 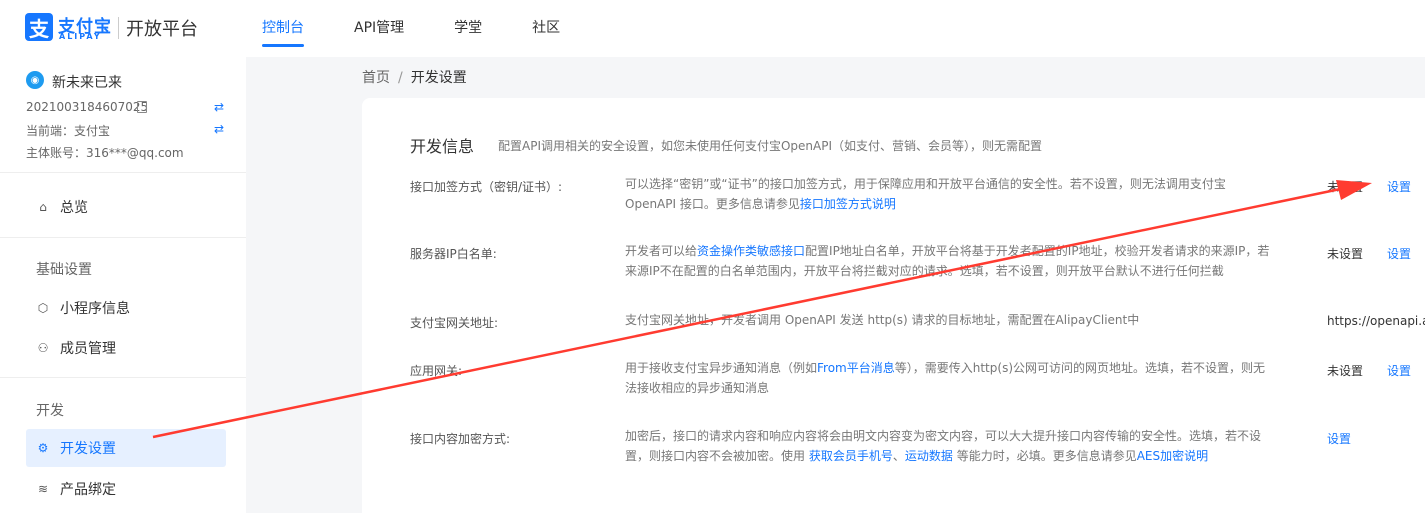 What do you see at coordinates (80, 36) in the screenshot?
I see `logo-subtext: ALIPAY` at bounding box center [80, 36].